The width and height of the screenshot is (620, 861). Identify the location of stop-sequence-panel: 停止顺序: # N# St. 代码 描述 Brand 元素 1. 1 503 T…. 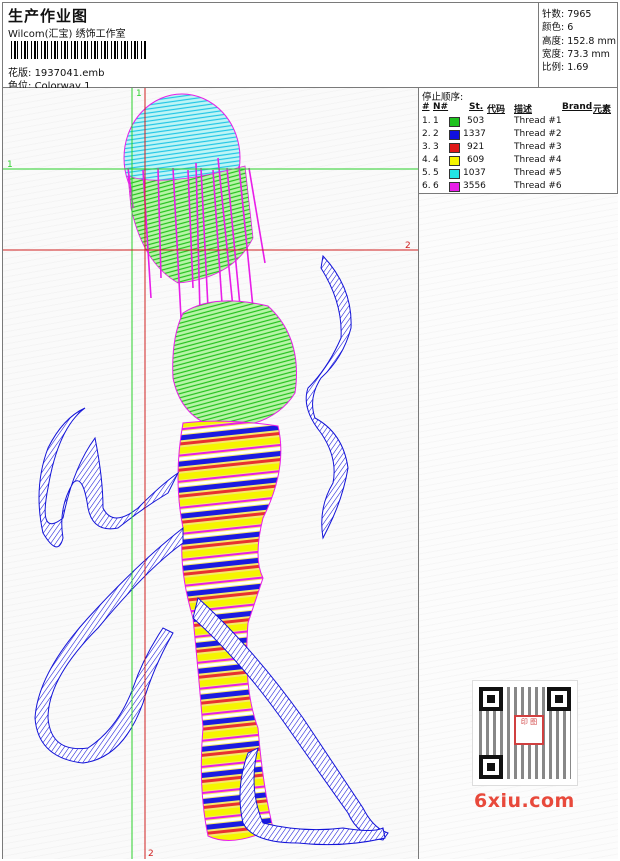
(518, 141).